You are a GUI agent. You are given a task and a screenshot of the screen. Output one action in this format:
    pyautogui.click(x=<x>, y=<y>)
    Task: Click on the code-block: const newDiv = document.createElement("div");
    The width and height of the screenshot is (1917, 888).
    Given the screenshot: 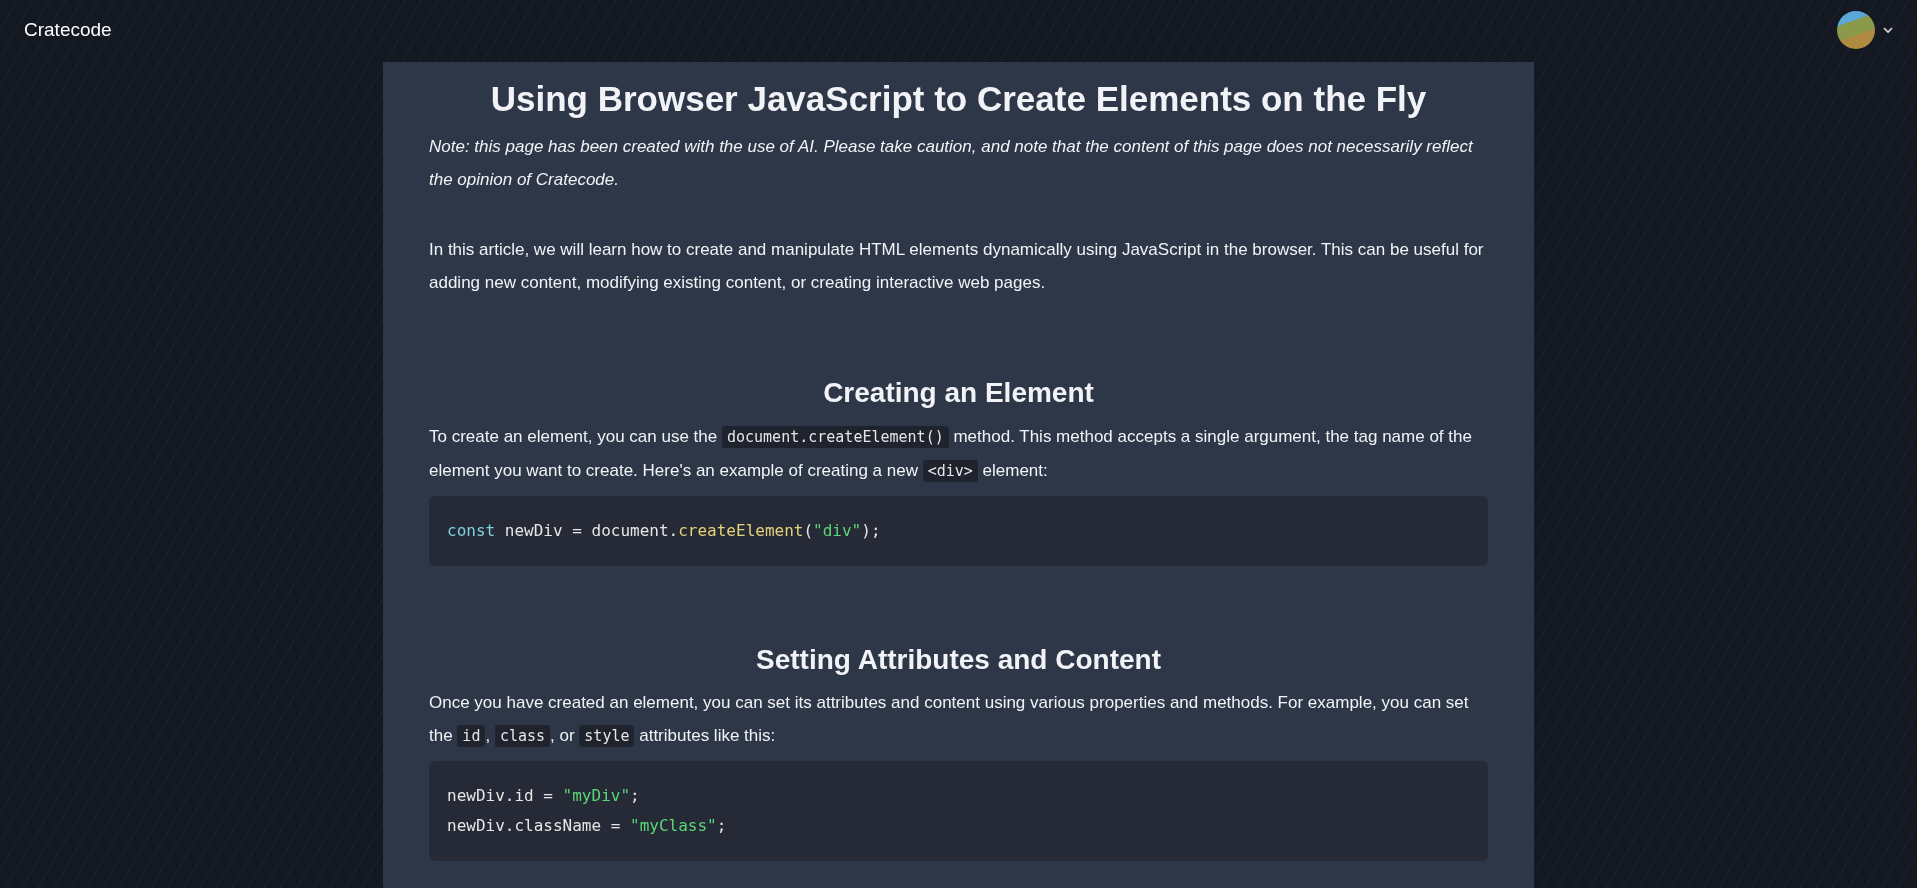 What is the action you would take?
    pyautogui.click(x=958, y=530)
    